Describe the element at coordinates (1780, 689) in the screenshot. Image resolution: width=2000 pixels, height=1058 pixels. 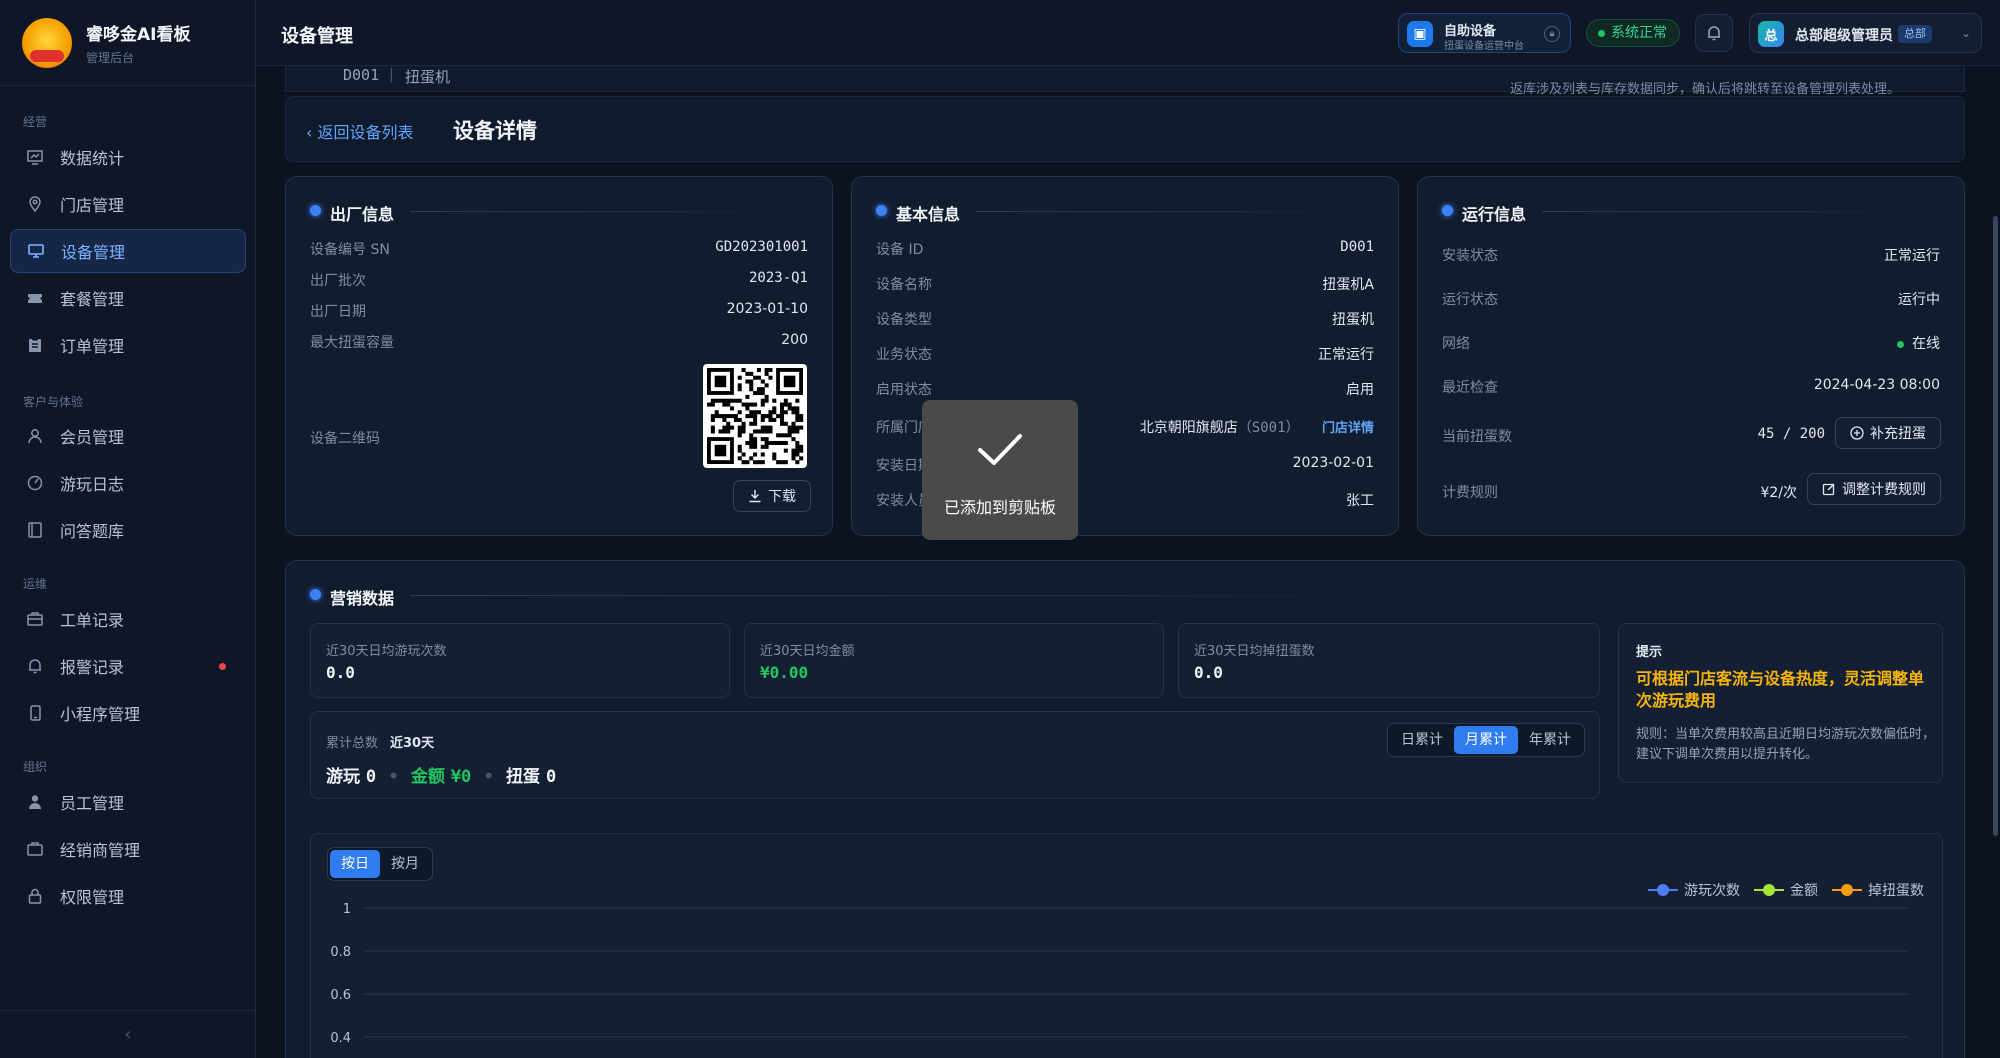
I see `tip-headline: 可根据门店客流与设备热度，灵活调整单次游玩费用` at that location.